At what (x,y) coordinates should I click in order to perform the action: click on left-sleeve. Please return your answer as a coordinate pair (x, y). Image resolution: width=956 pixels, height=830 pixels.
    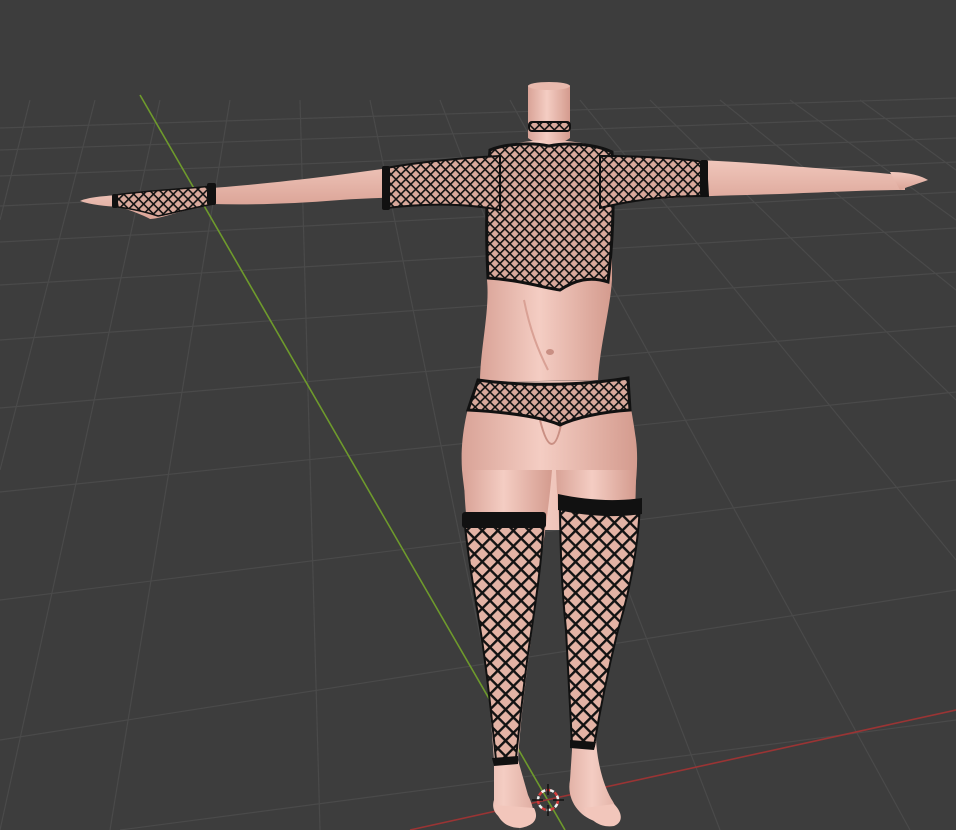
    Looking at the image, I should click on (443, 183).